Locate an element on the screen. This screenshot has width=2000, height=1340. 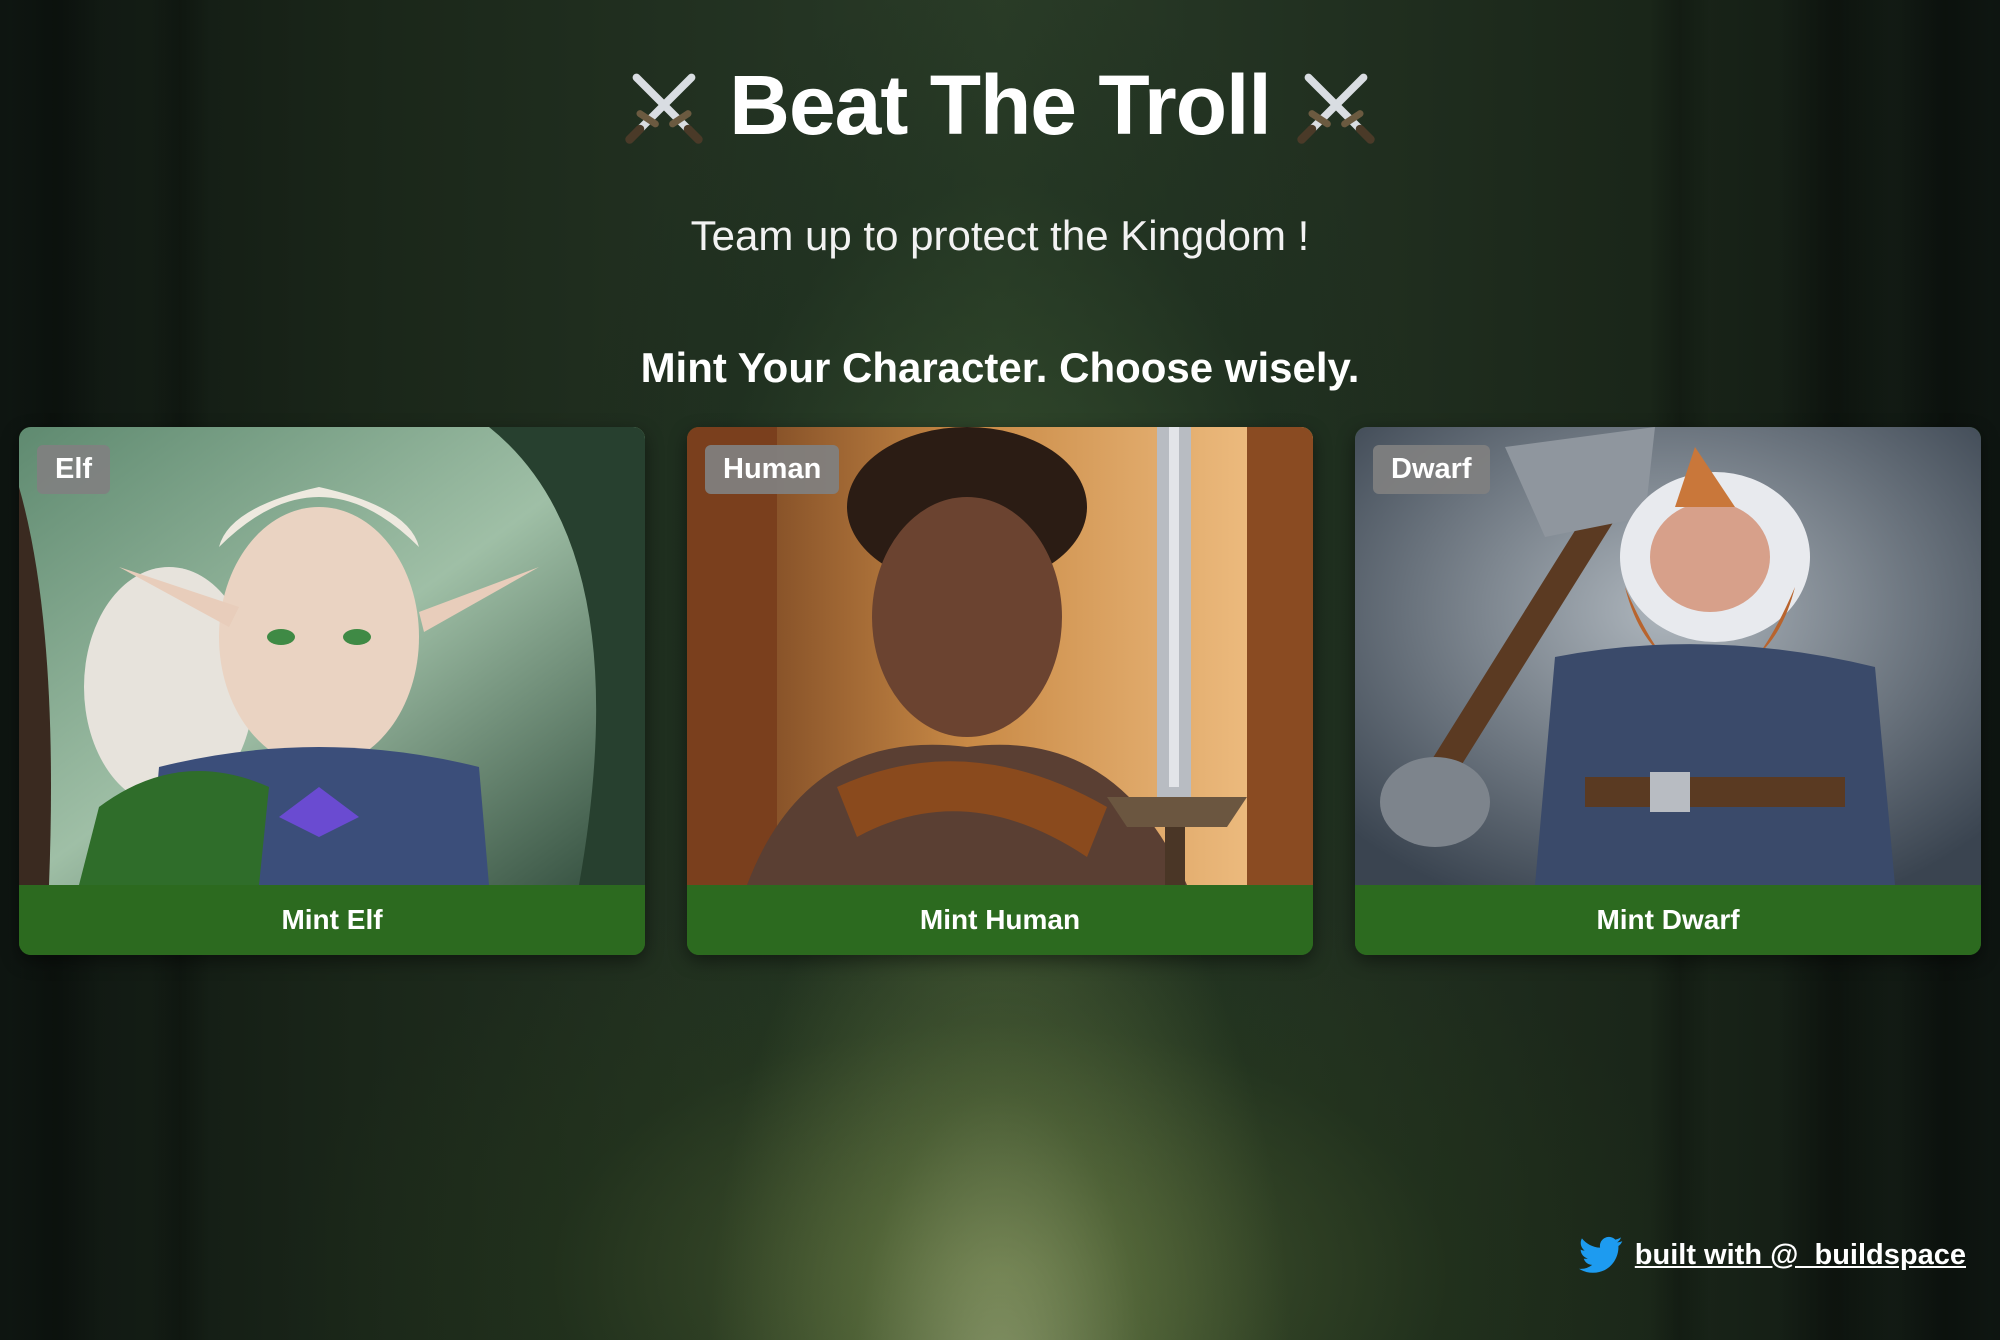
mint-dwarf-button: Mint Dwarf is located at coordinates (1668, 920).